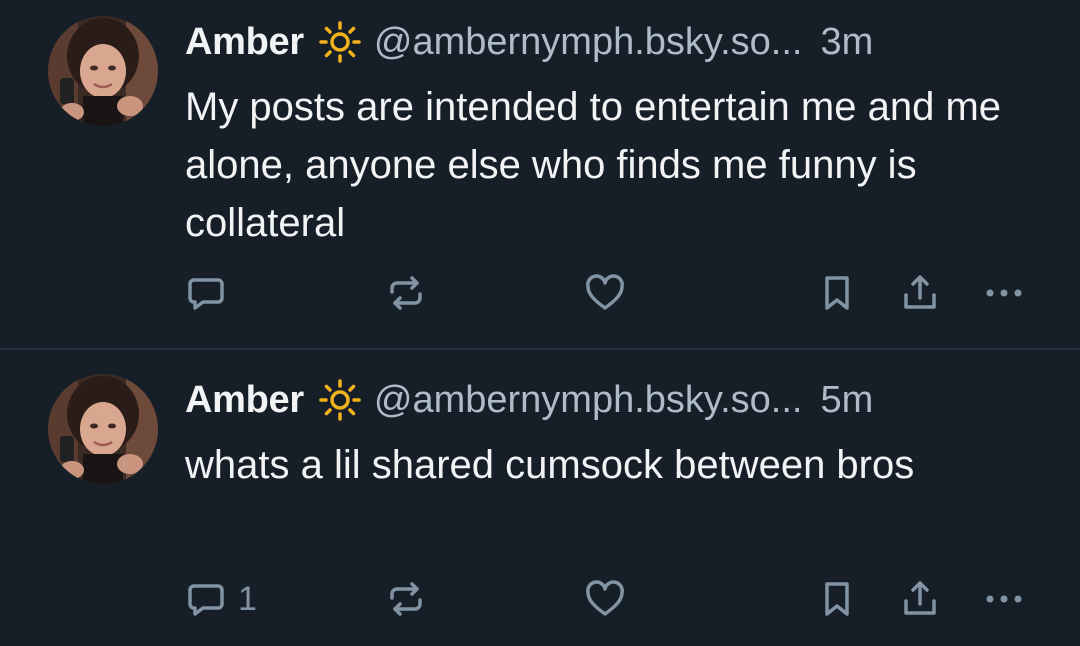 The height and width of the screenshot is (646, 1080). Describe the element at coordinates (247, 598) in the screenshot. I see `reply-count: 1` at that location.